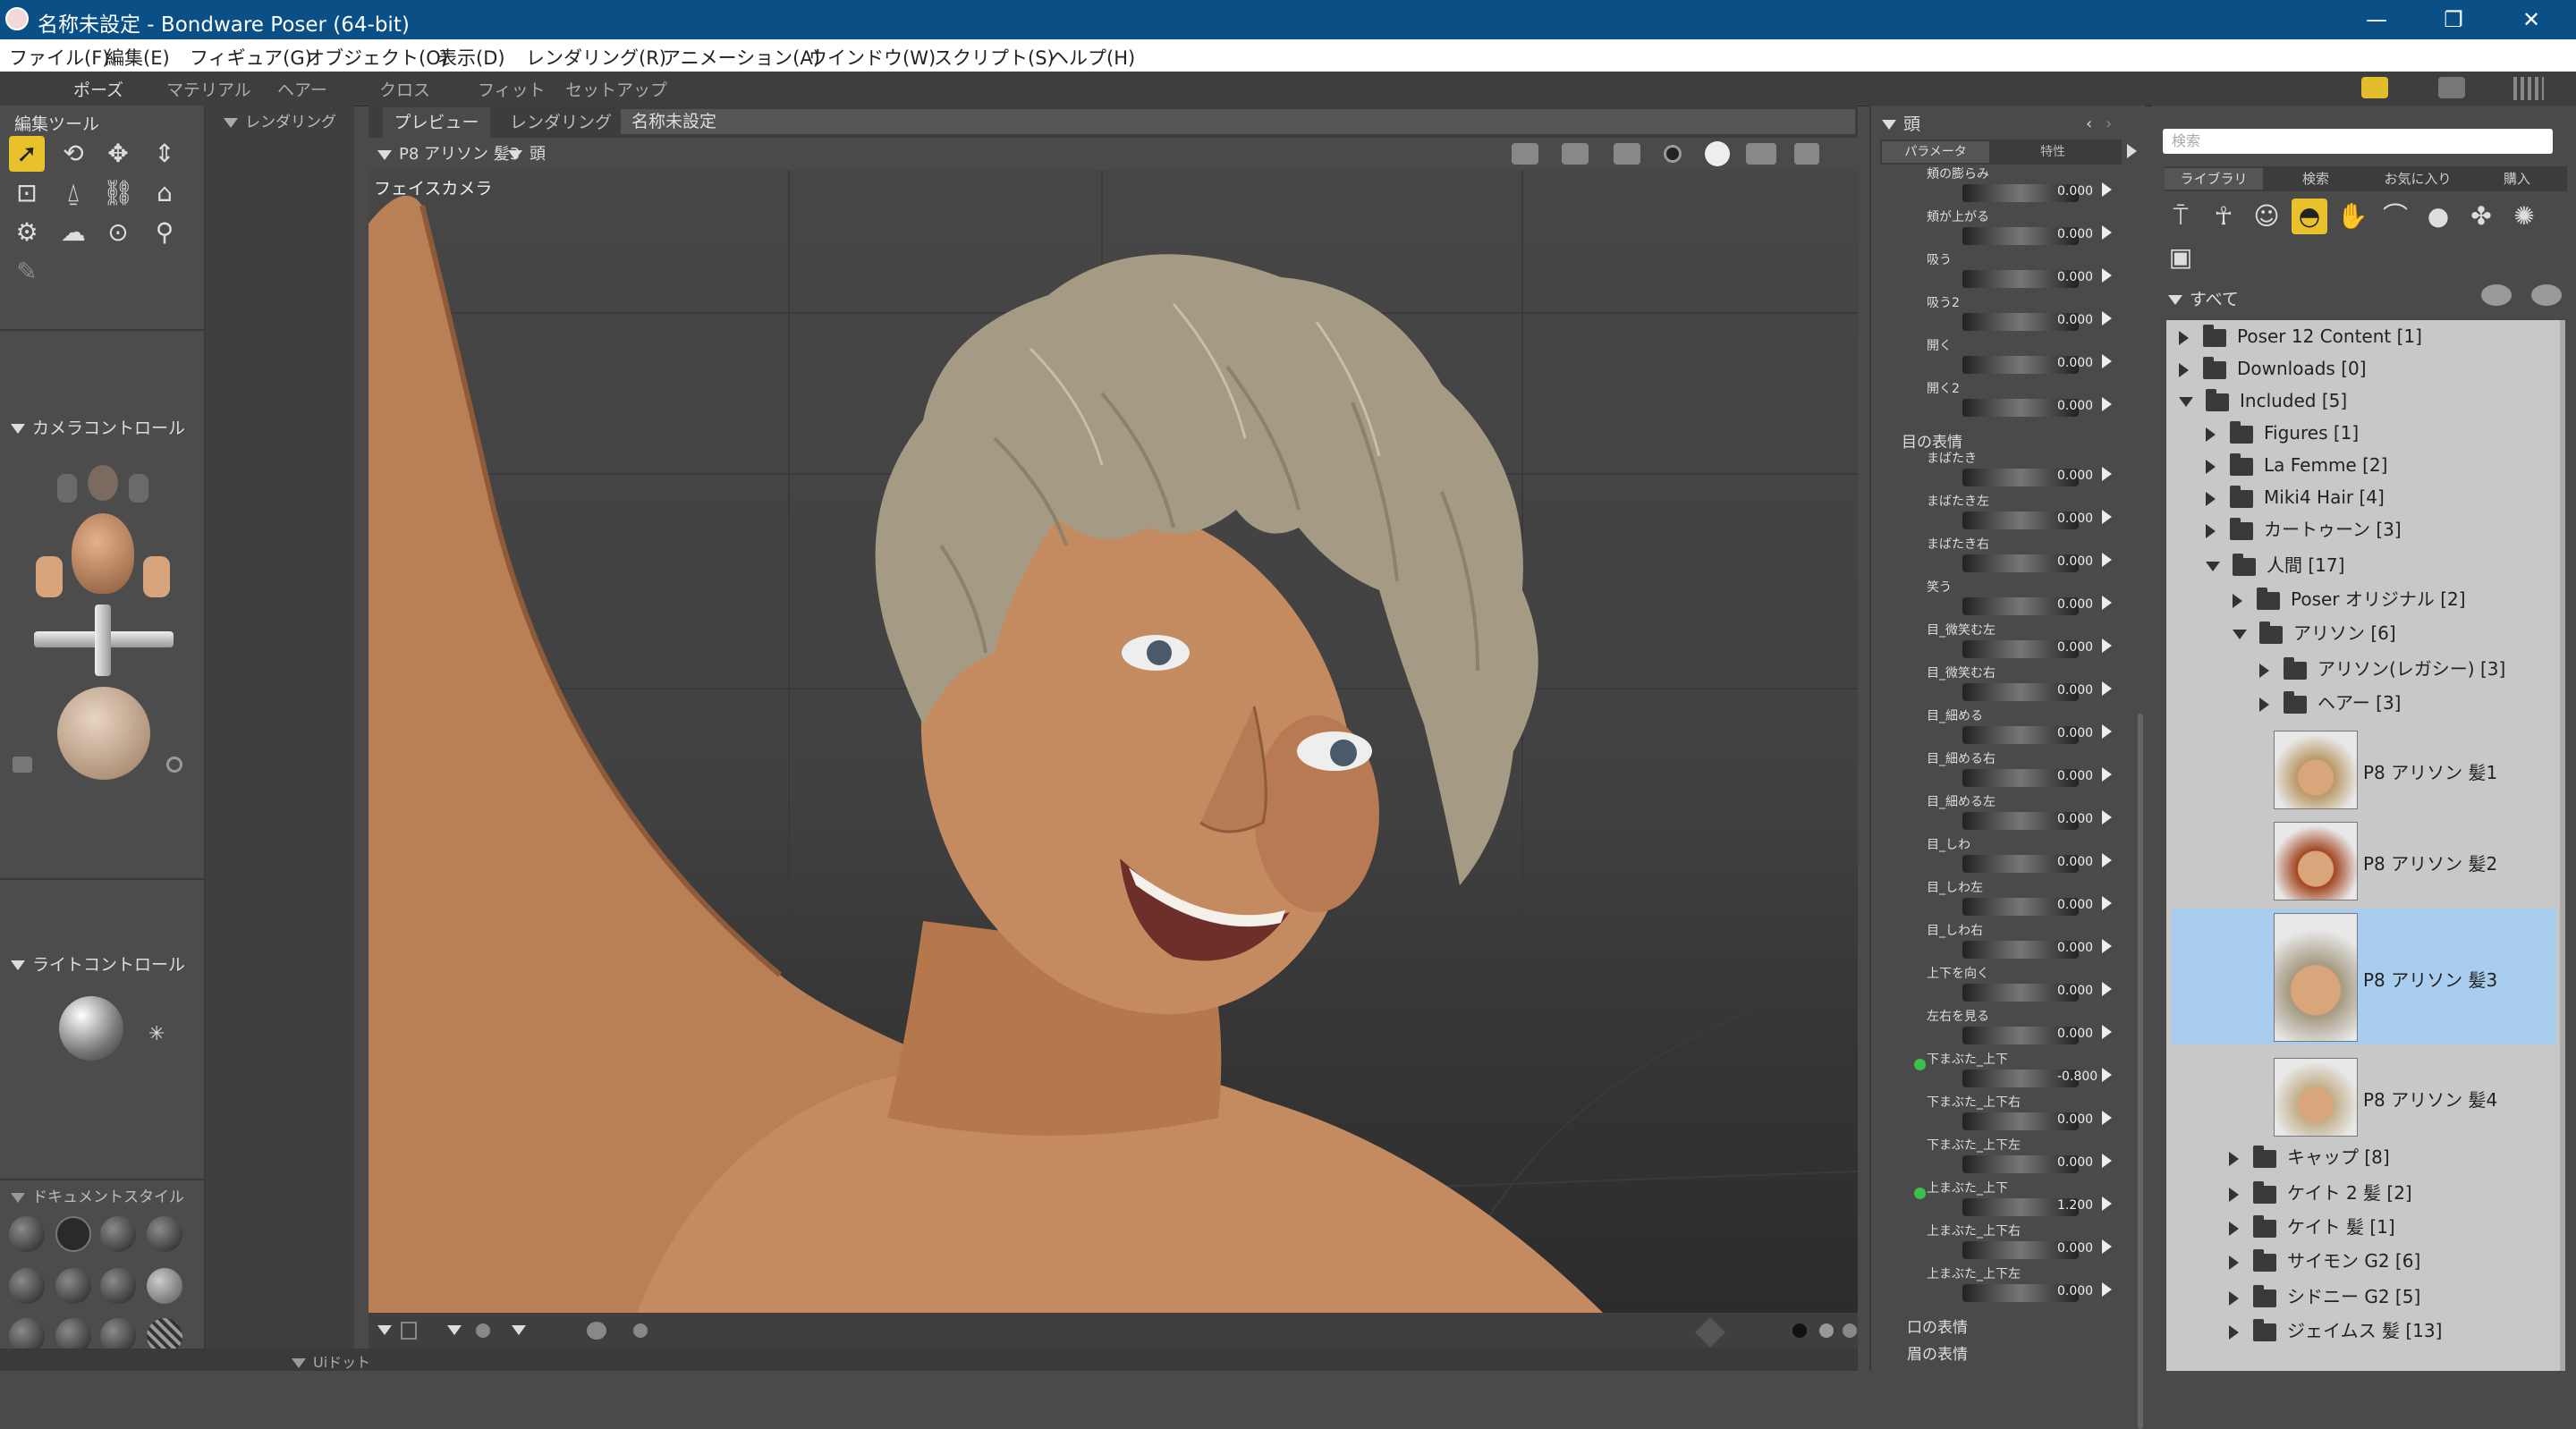 This screenshot has width=2576, height=1429. Describe the element at coordinates (616, 89) in the screenshot. I see `room-tab-setup: セットアップ` at that location.